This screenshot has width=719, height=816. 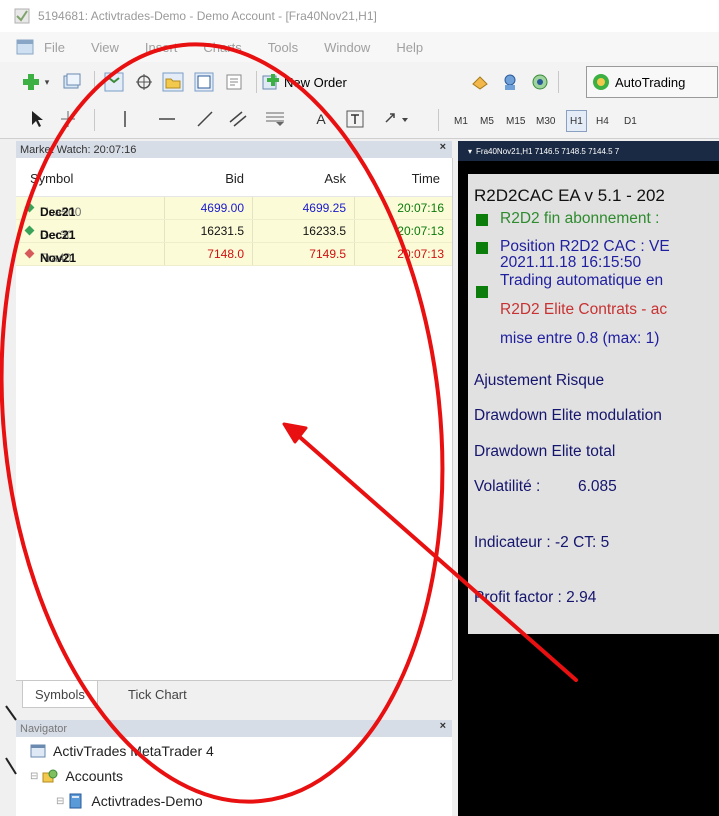 I want to click on terminal-window-icon, so click(x=204, y=82).